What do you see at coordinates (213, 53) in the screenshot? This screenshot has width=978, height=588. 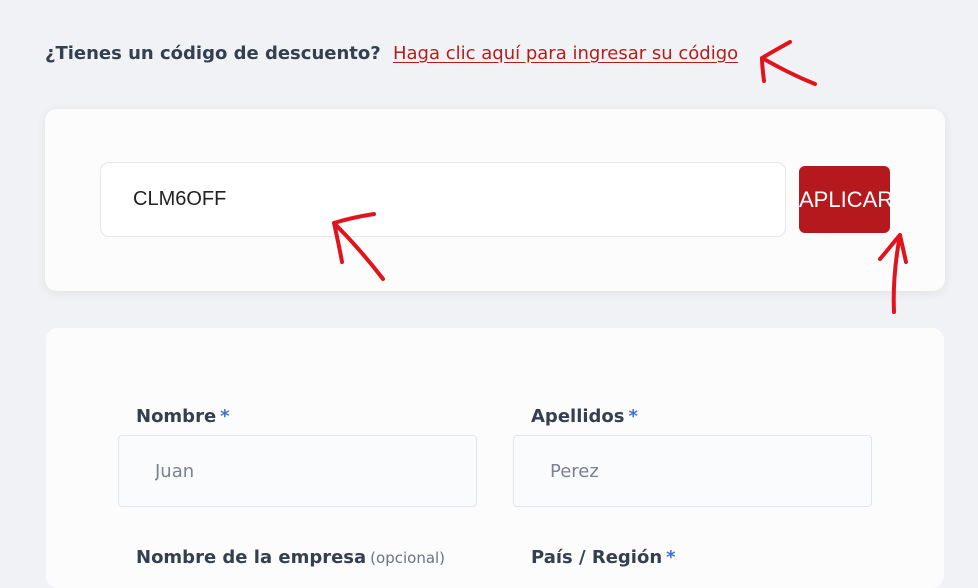 I see `coupon-question: ¿Tienes un código de descuento?` at bounding box center [213, 53].